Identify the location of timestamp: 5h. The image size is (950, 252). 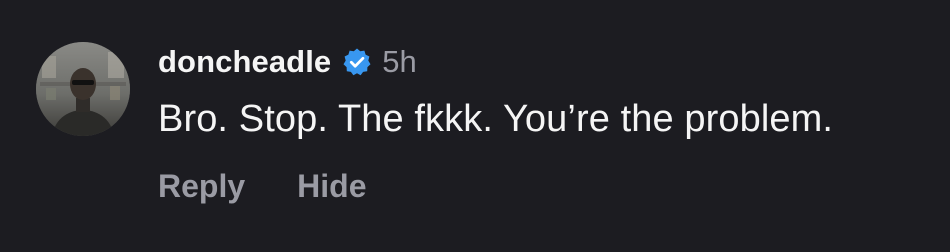
(399, 61).